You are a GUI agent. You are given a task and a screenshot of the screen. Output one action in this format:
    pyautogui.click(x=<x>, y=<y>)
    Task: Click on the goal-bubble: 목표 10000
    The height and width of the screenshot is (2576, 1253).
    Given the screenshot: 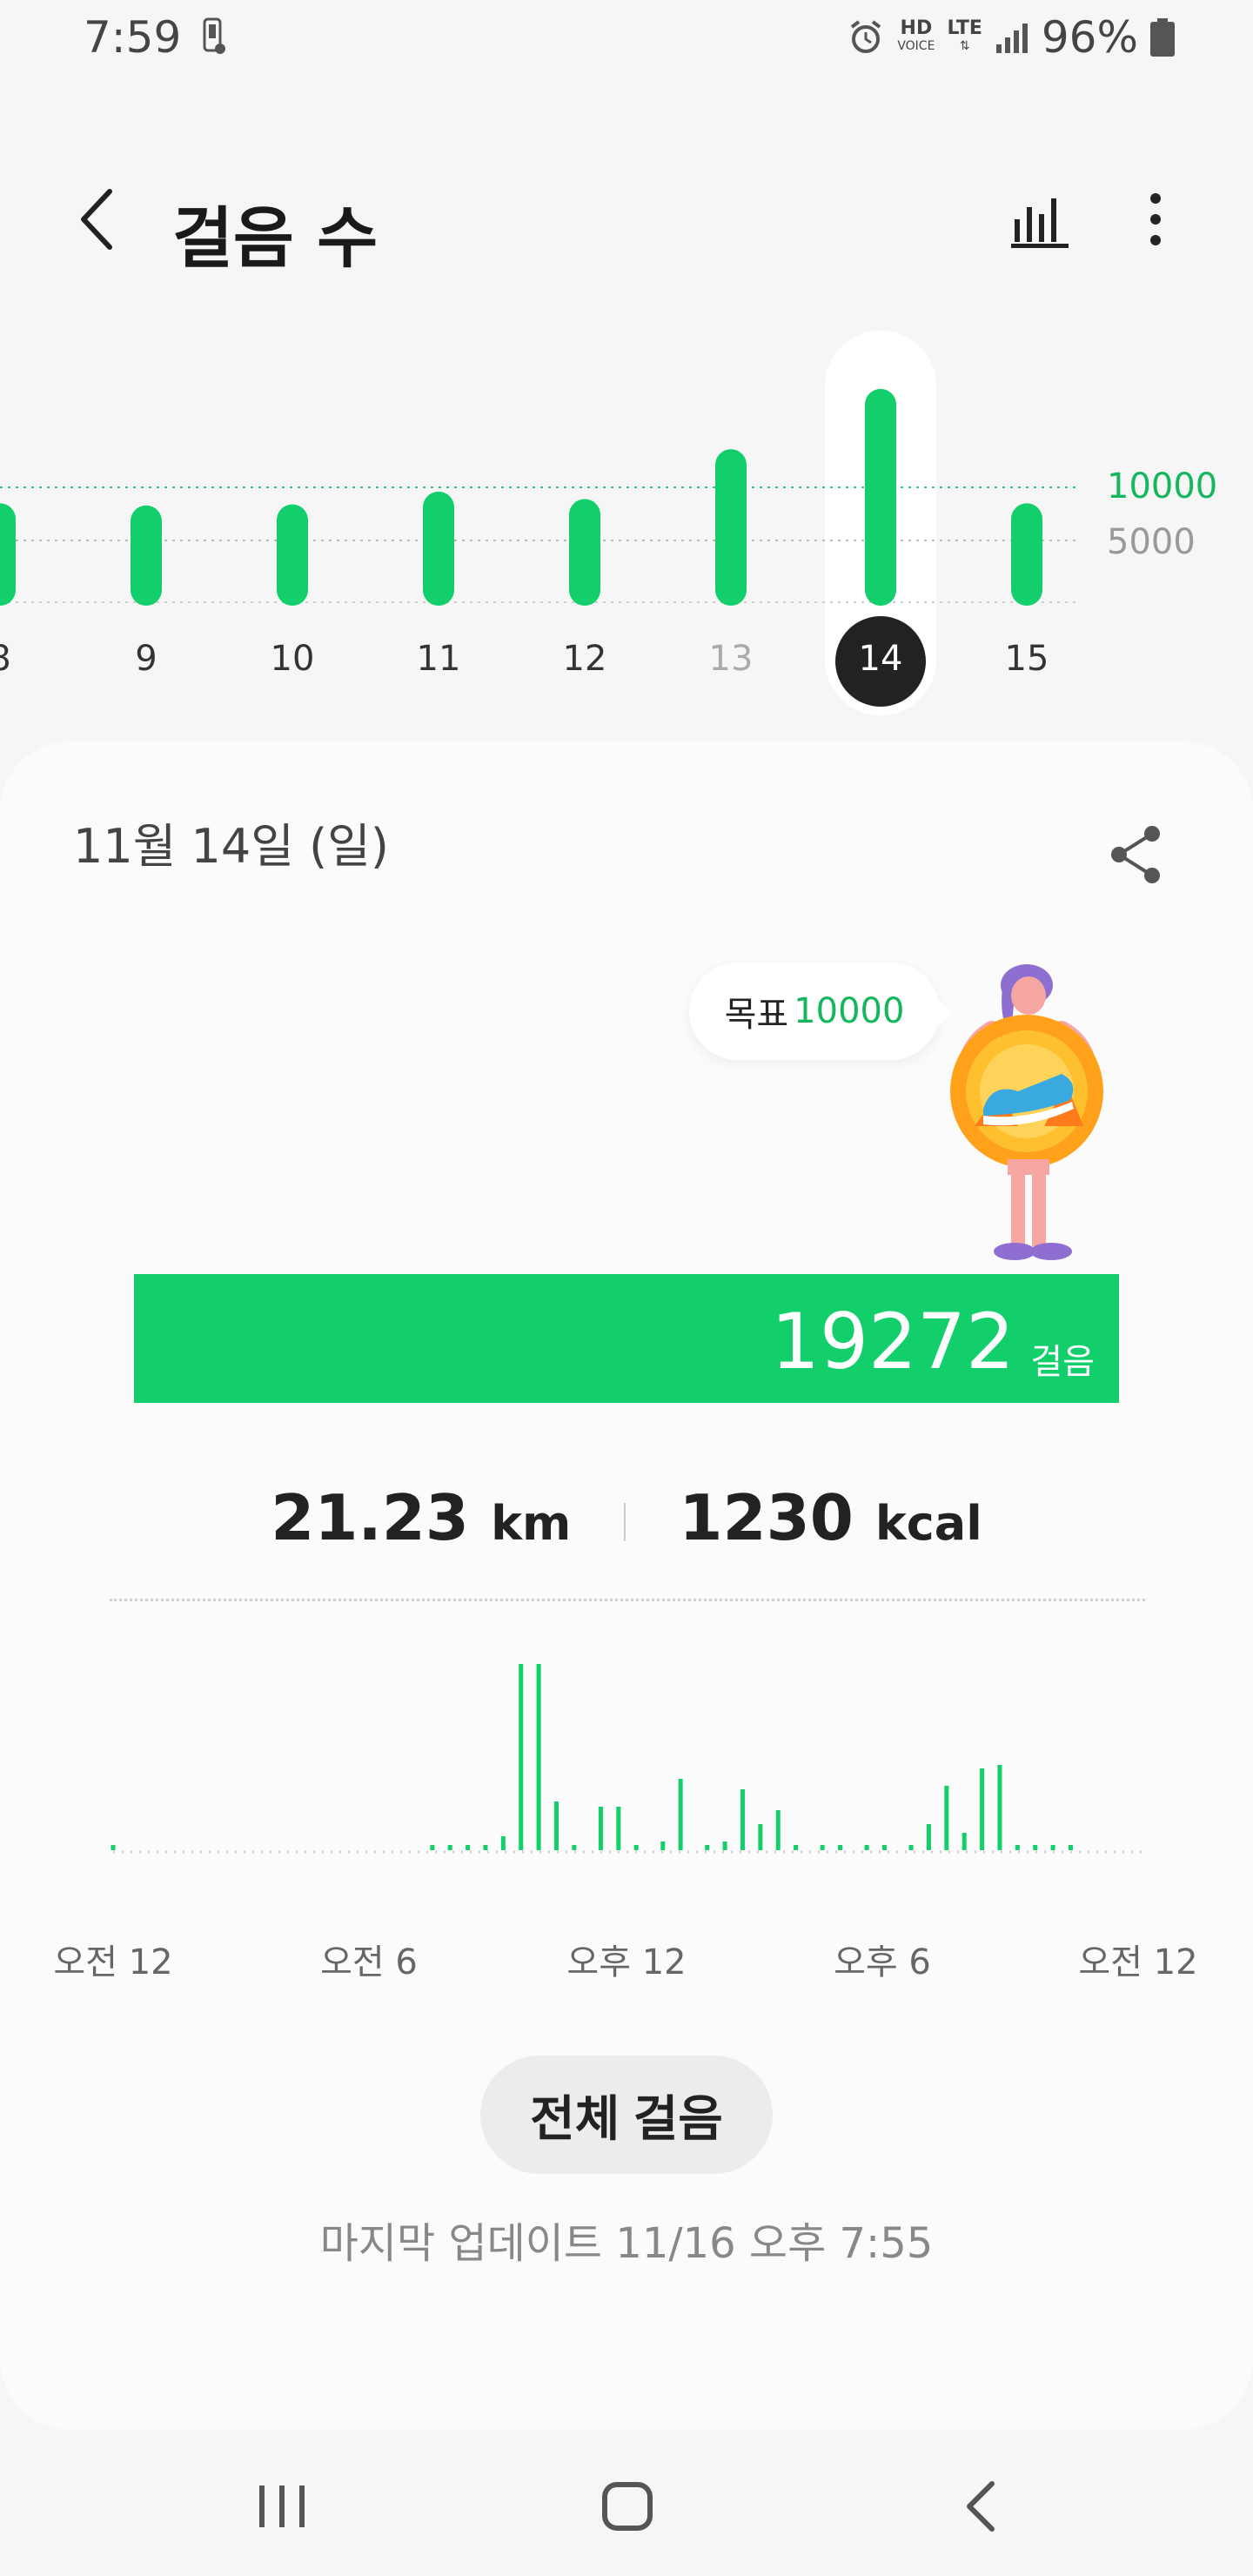 What is the action you would take?
    pyautogui.click(x=822, y=1011)
    